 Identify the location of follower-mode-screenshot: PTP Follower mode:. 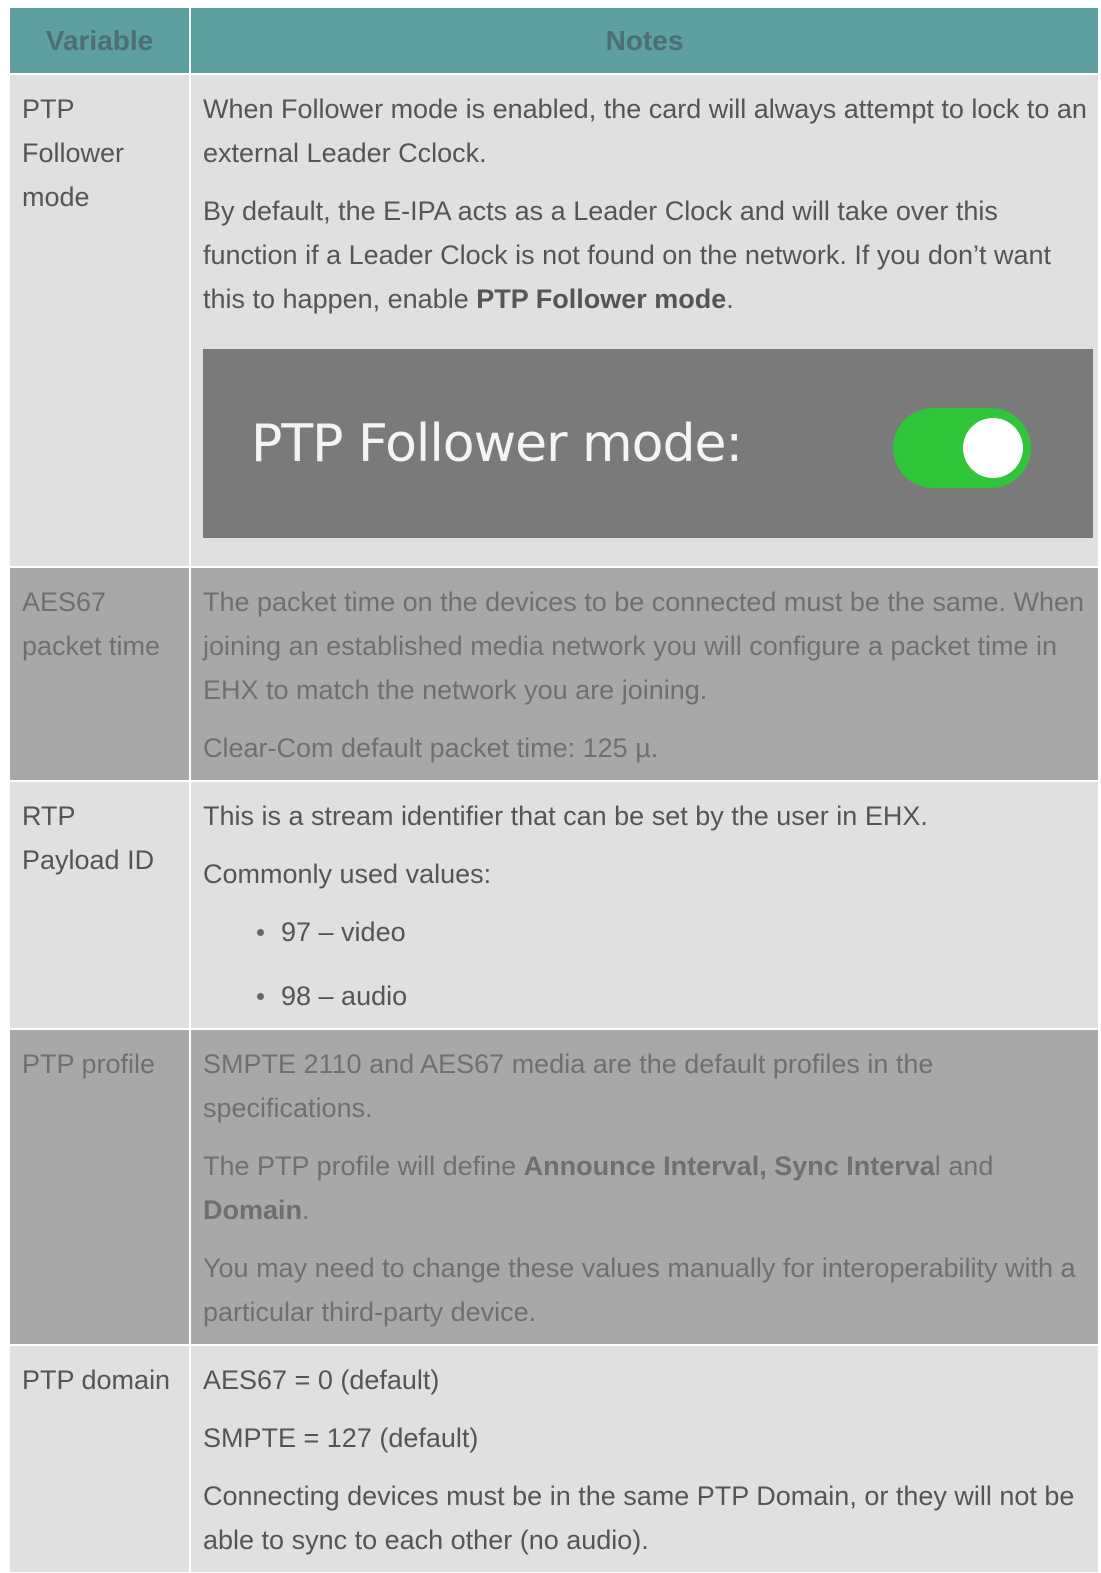
(648, 443).